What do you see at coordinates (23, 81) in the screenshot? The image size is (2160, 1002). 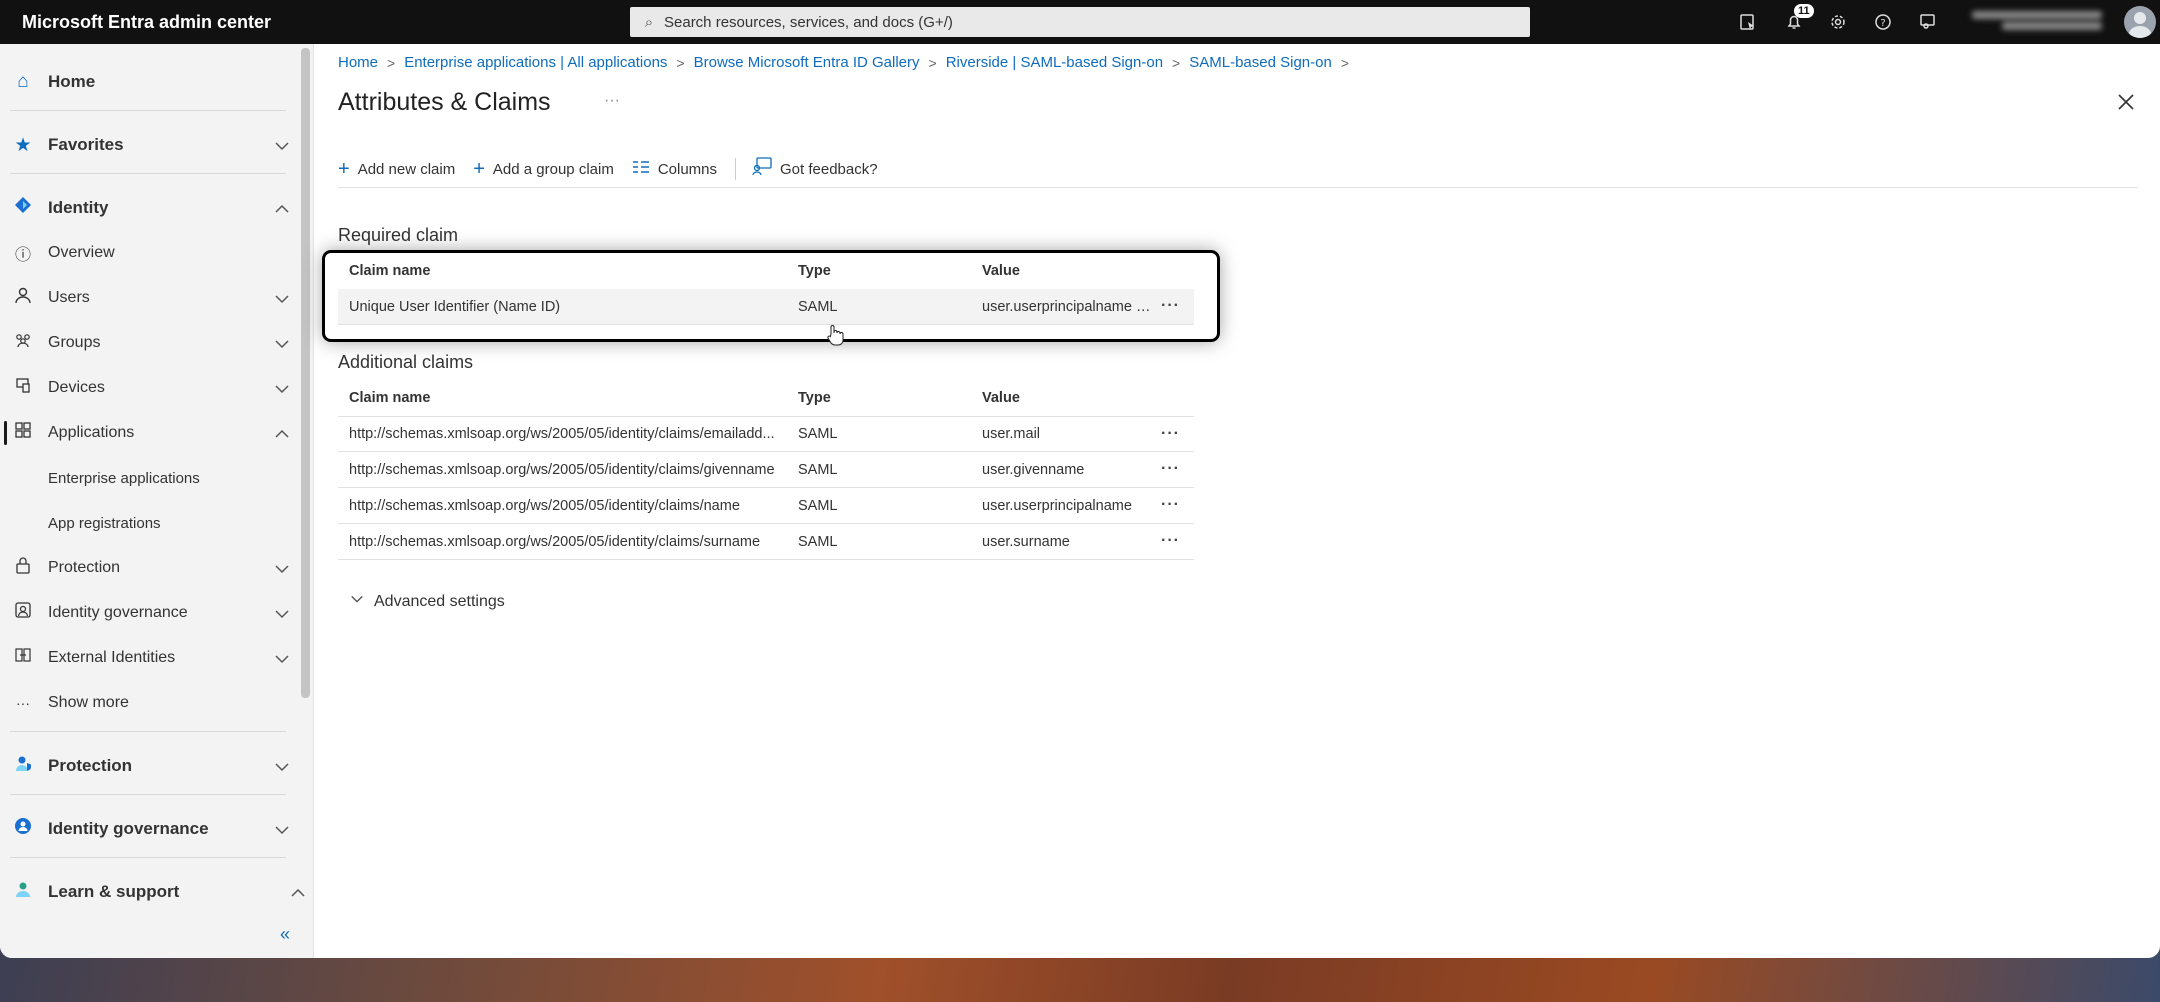 I see `home-icon: ⌂` at bounding box center [23, 81].